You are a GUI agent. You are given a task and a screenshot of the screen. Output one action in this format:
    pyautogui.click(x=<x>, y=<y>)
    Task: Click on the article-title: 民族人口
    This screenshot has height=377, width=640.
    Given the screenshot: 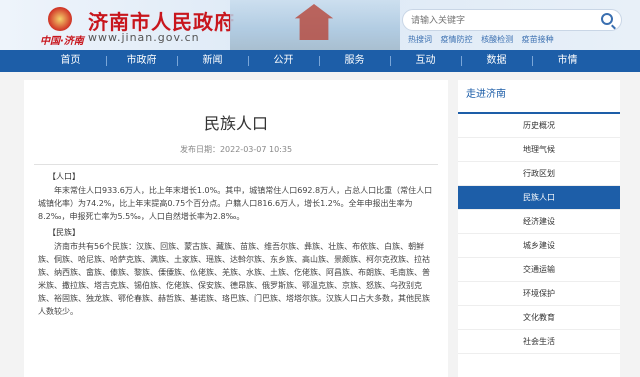 What is the action you would take?
    pyautogui.click(x=235, y=123)
    